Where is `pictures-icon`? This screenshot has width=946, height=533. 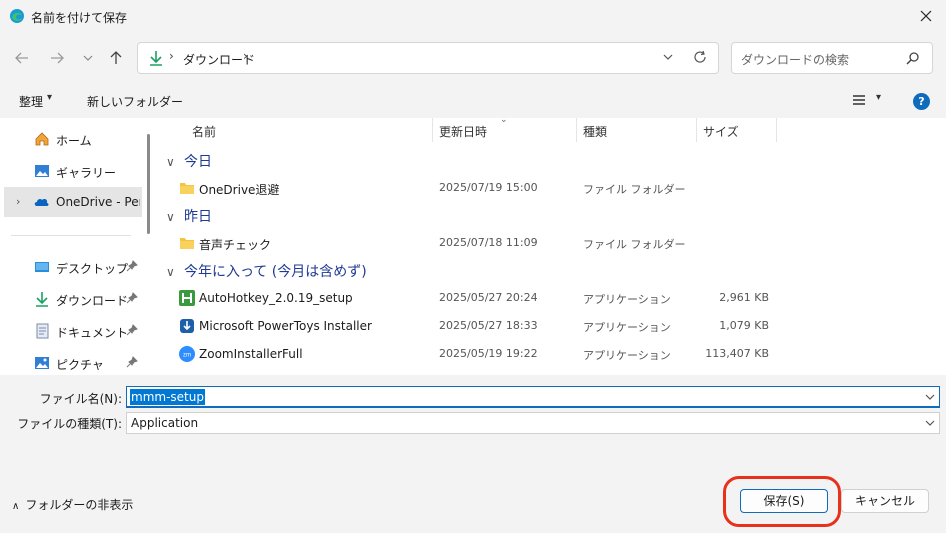 pictures-icon is located at coordinates (42, 363).